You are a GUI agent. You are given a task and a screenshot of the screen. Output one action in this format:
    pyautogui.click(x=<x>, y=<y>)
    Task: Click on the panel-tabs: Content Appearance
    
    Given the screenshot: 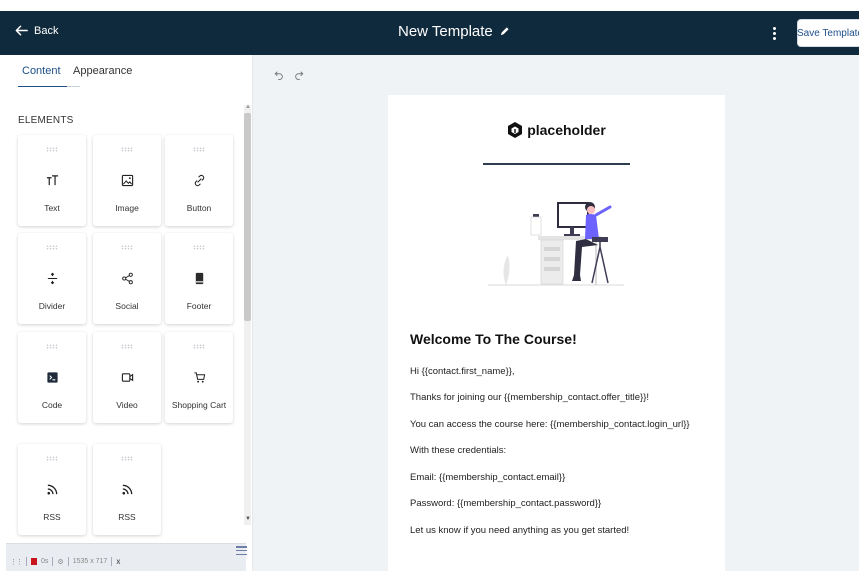 What is the action you would take?
    pyautogui.click(x=126, y=71)
    